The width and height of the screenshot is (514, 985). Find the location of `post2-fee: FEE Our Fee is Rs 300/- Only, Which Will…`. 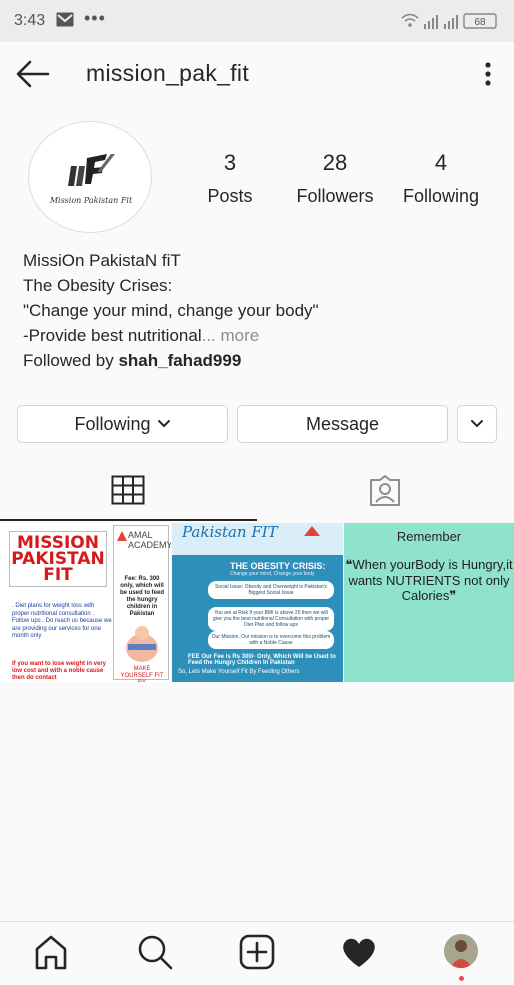

post2-fee: FEE Our Fee is Rs 300/- Only, Which Will… is located at coordinates (262, 660).